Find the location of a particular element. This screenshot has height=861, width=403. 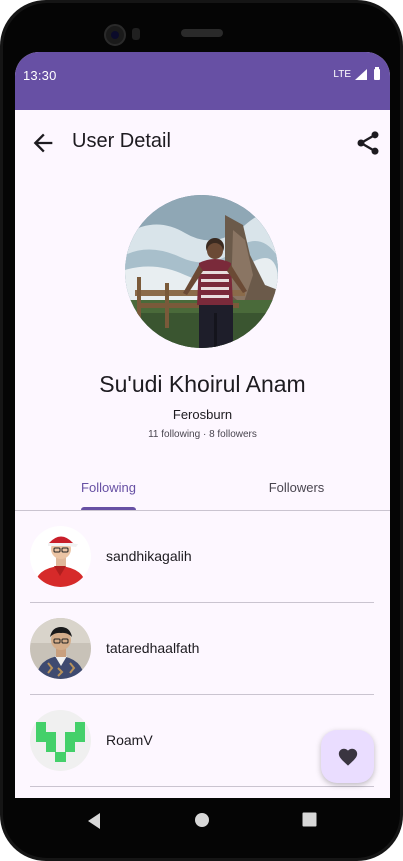

profile-stats: 11 following · 8 followers is located at coordinates (202, 434).